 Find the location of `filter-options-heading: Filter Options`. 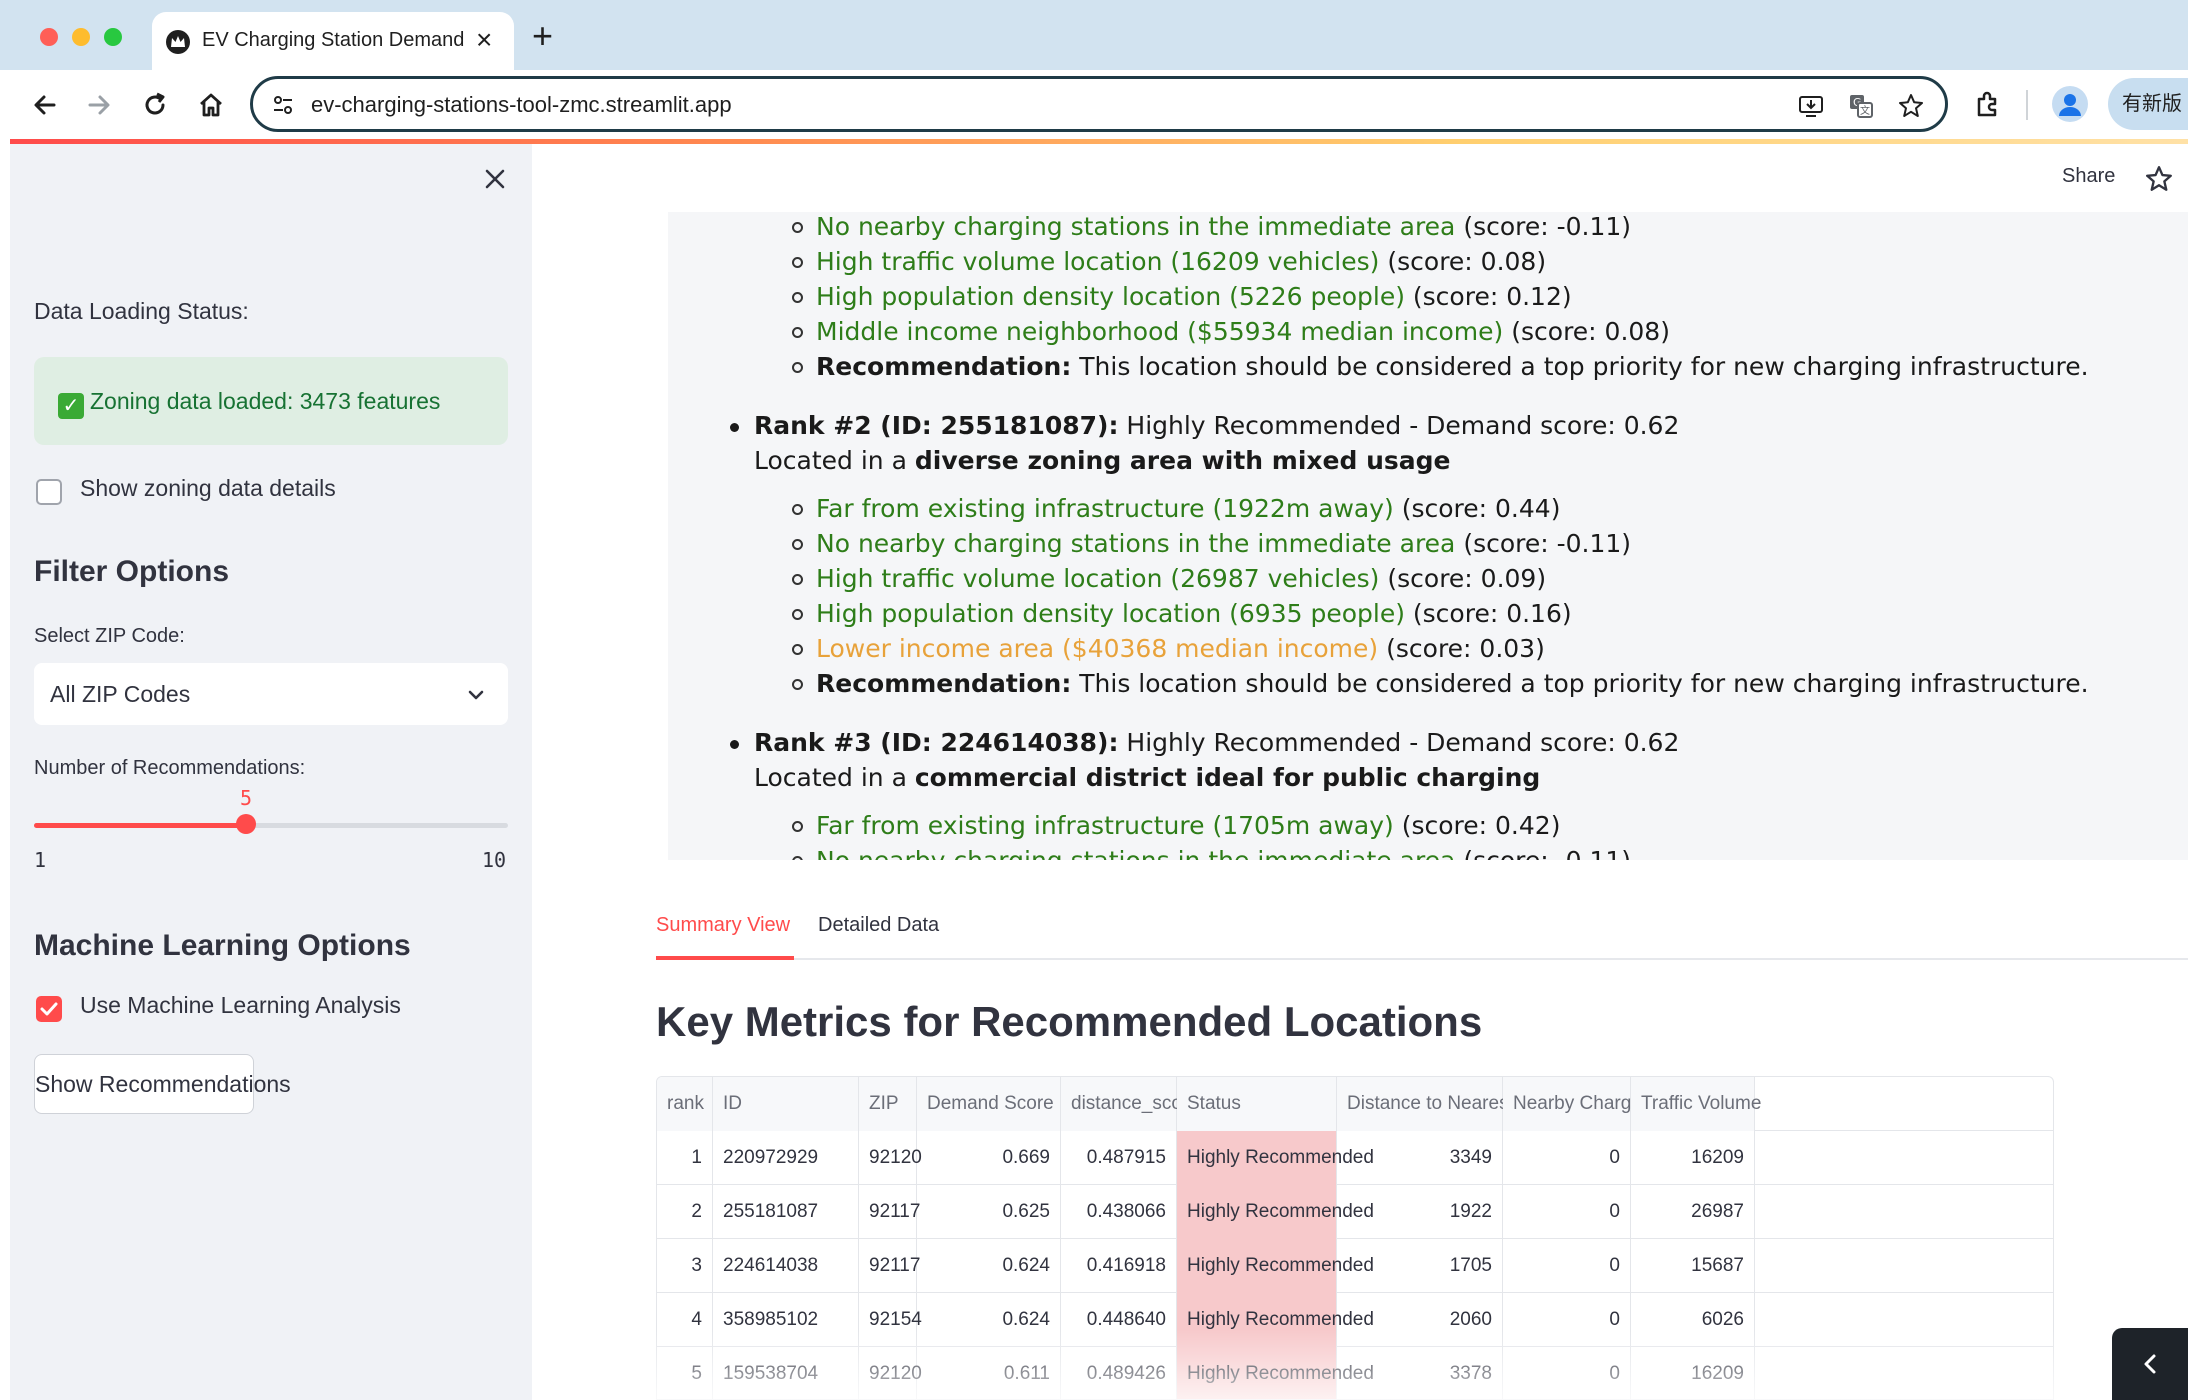

filter-options-heading: Filter Options is located at coordinates (131, 571).